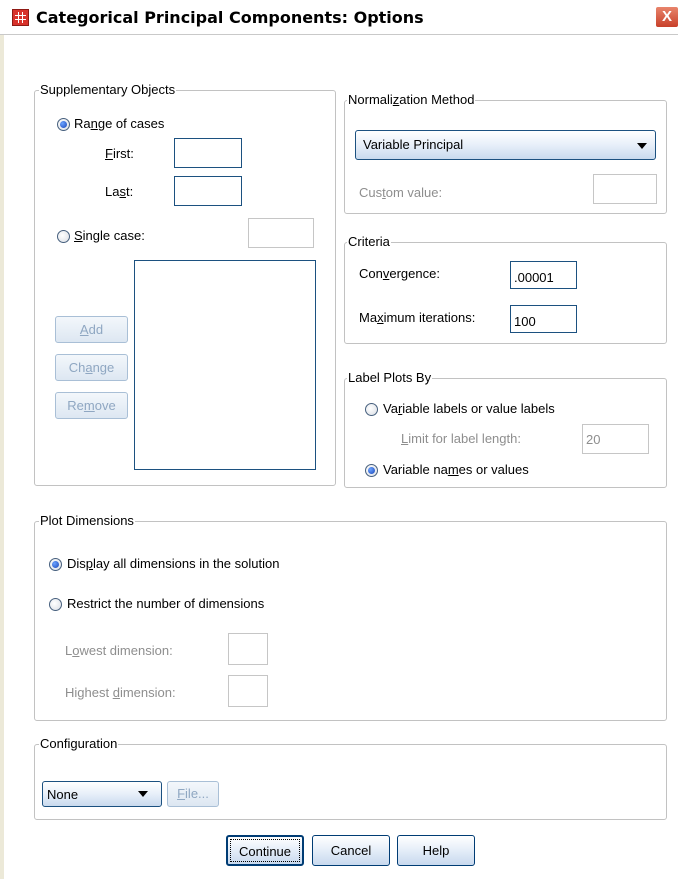 Image resolution: width=678 pixels, height=879 pixels. I want to click on spss-grid-icon, so click(20, 17).